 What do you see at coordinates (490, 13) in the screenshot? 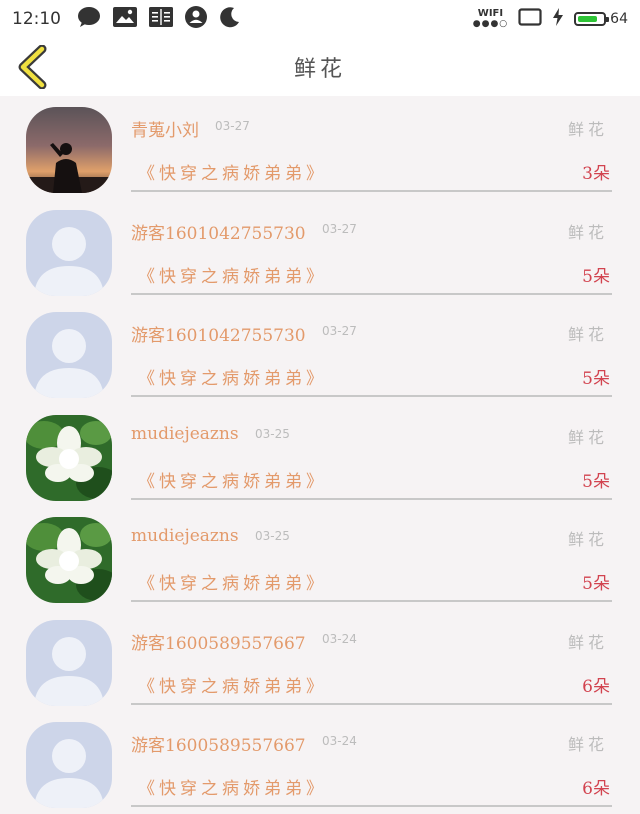
I see `wifi-label: WIFI` at bounding box center [490, 13].